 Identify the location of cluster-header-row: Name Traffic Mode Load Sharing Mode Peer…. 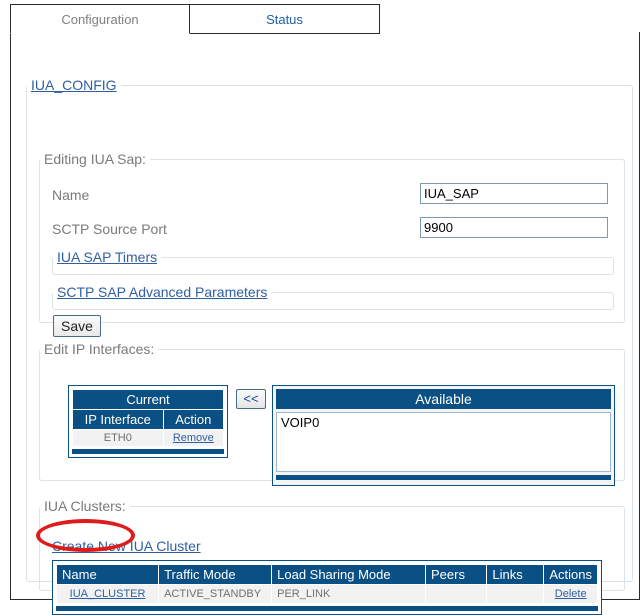
(326, 574).